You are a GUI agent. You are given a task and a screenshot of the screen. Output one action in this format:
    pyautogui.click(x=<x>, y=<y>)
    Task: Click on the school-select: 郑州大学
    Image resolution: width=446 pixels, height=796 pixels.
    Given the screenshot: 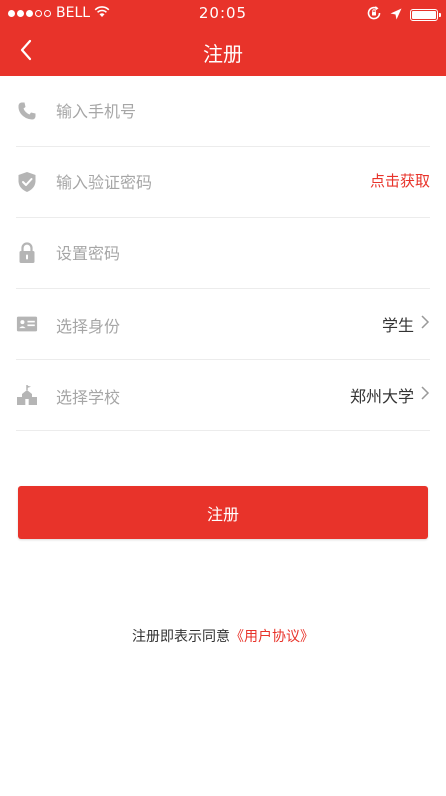 What is the action you would take?
    pyautogui.click(x=390, y=395)
    